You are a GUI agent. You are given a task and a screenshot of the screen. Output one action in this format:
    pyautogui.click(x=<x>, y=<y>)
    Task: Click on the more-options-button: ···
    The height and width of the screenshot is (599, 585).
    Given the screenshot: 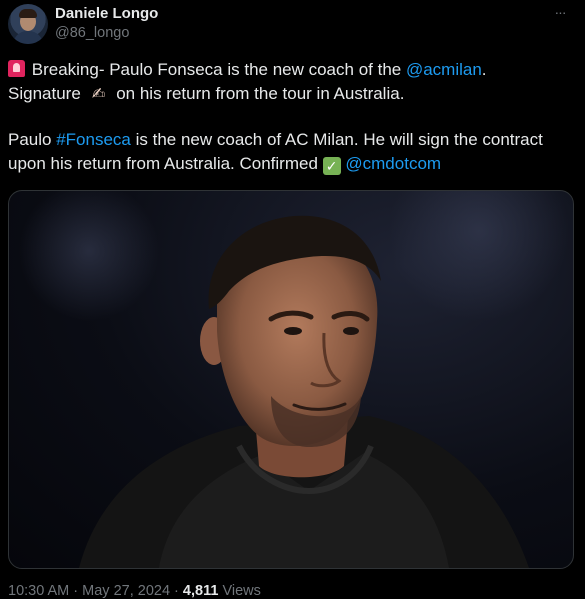 What is the action you would take?
    pyautogui.click(x=560, y=12)
    